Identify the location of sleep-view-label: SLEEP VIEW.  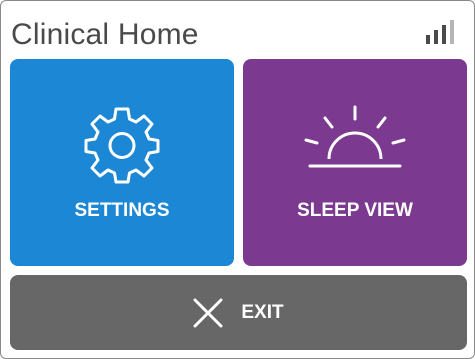
(355, 210).